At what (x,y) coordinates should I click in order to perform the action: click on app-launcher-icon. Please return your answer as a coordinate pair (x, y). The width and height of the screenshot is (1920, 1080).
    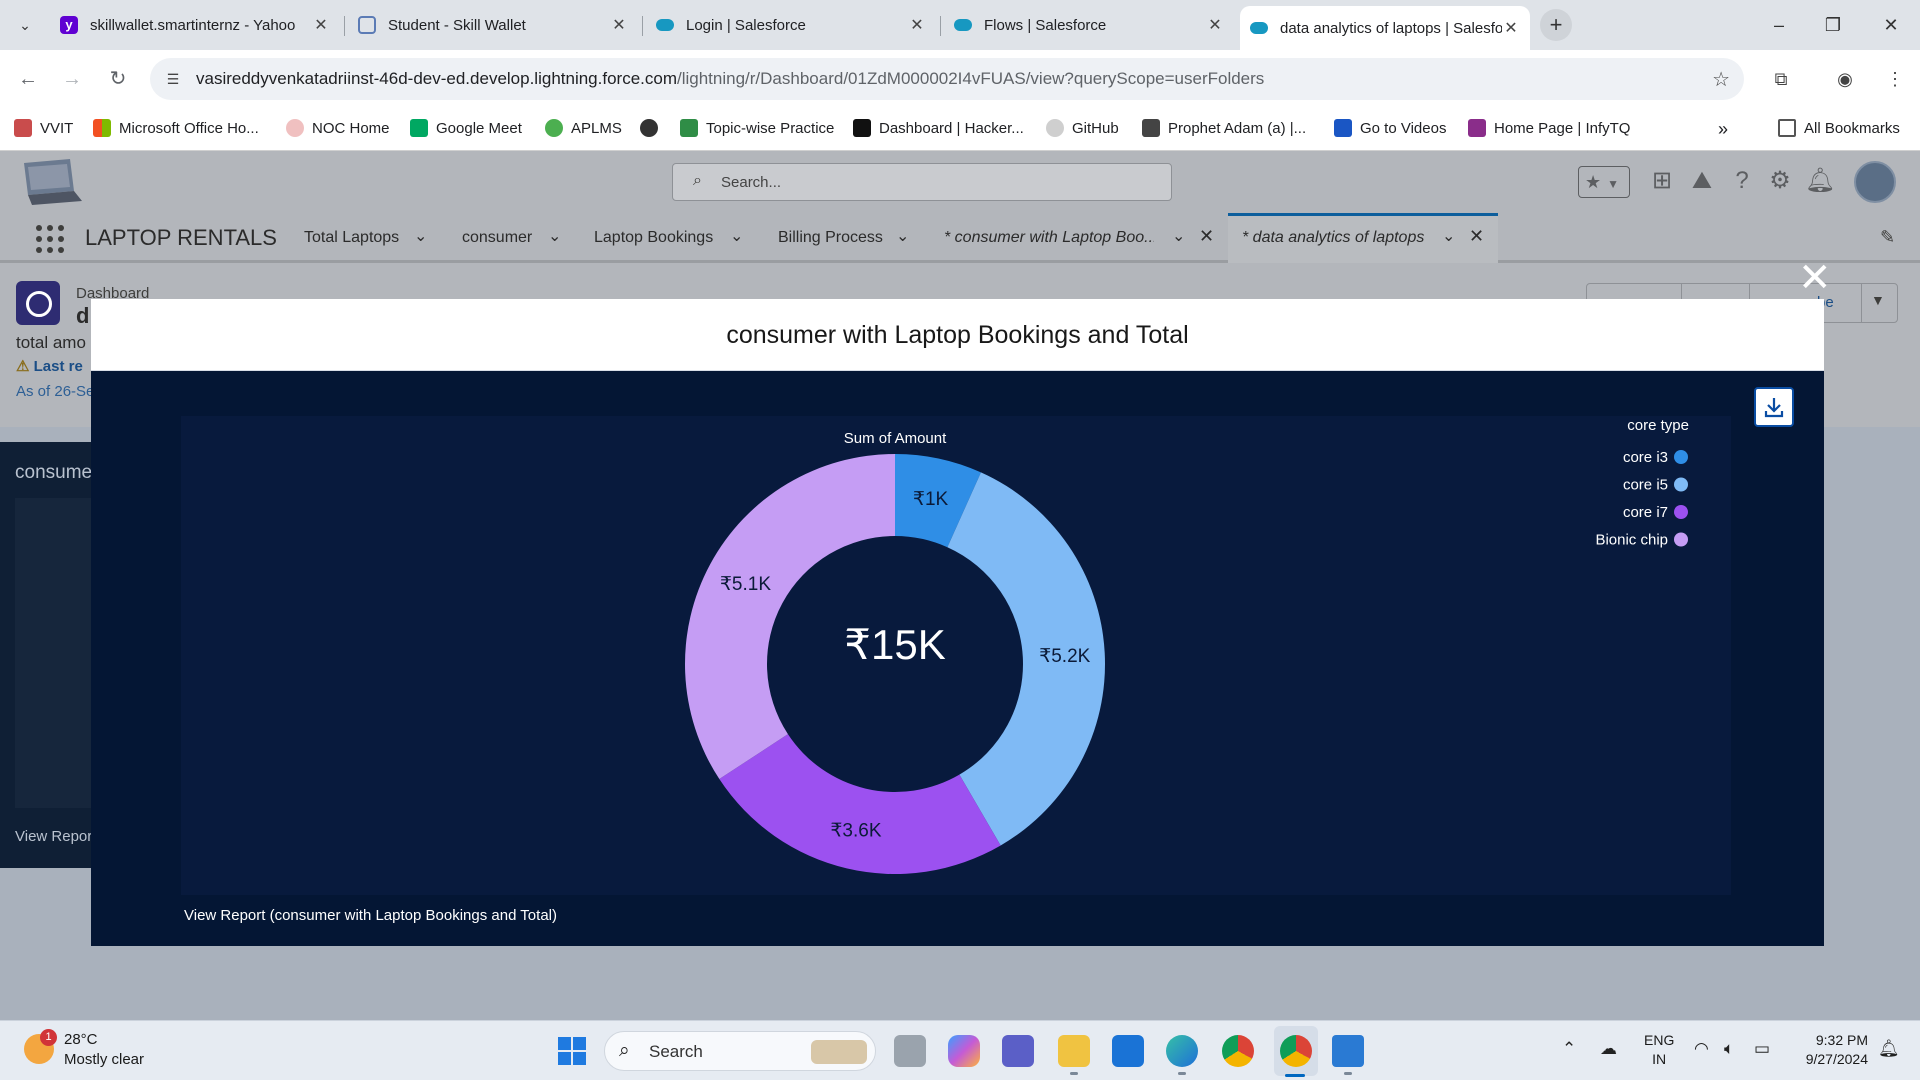
    Looking at the image, I should click on (50, 239).